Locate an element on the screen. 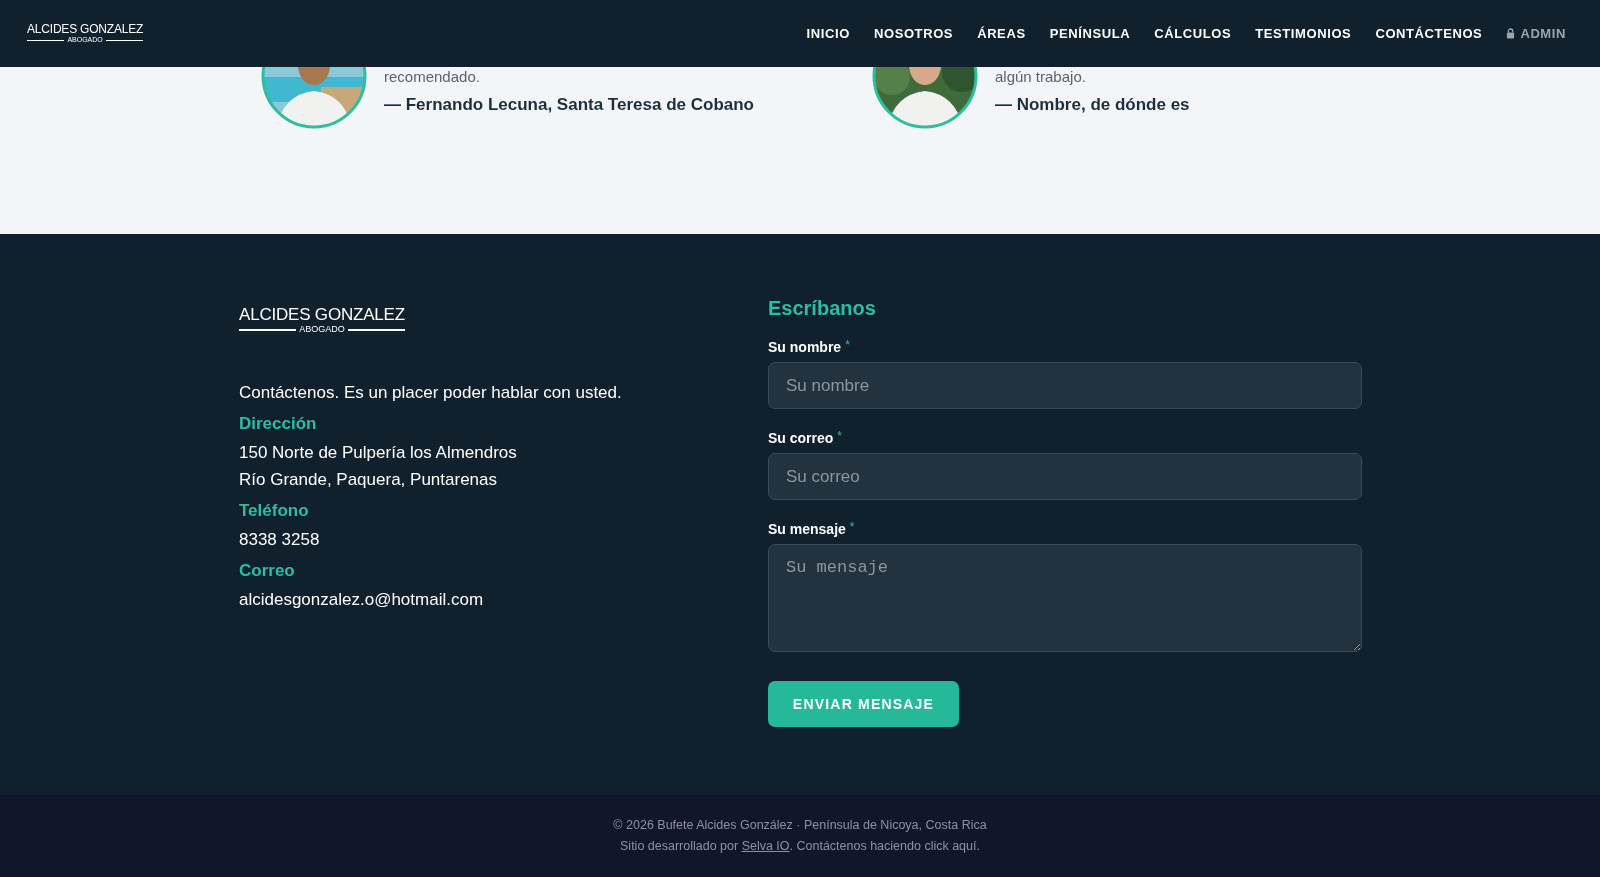 The width and height of the screenshot is (1600, 877). testimonial-quote: algún trabajo. is located at coordinates (1041, 77).